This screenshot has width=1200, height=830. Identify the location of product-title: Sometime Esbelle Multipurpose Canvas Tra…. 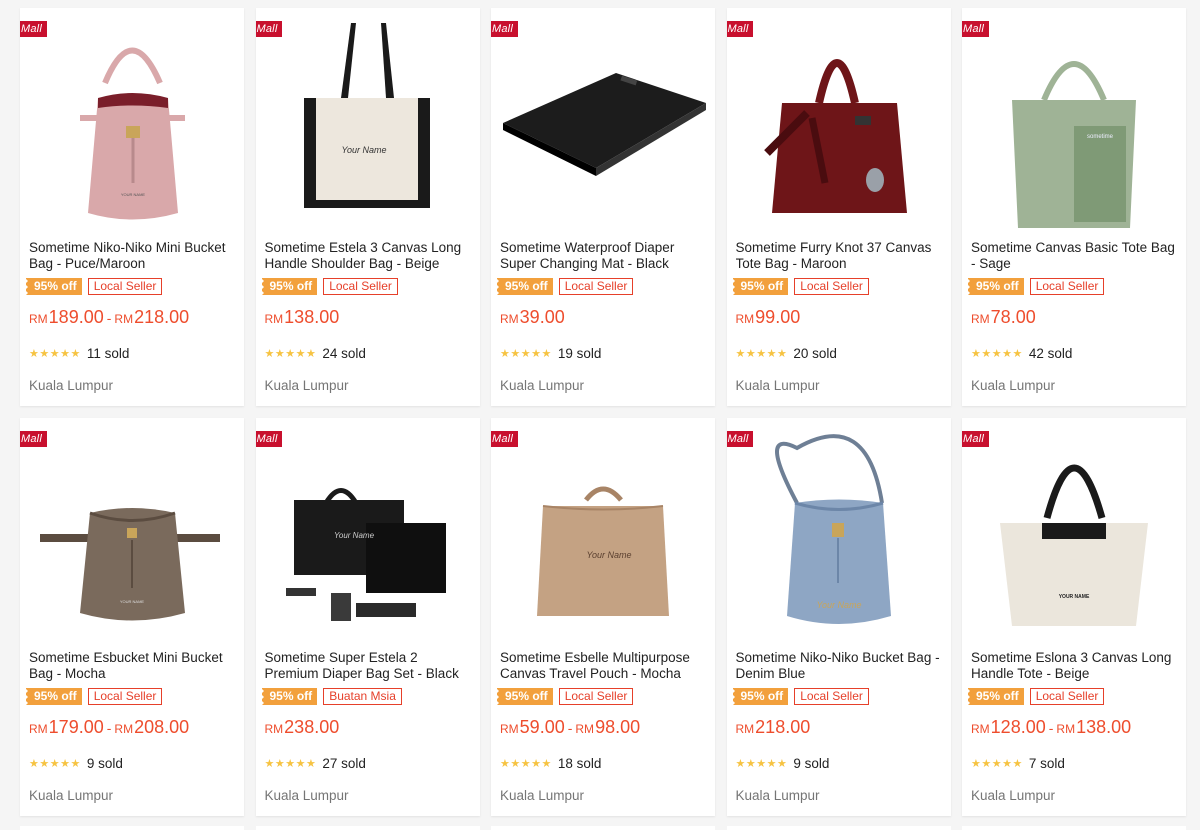
(603, 666).